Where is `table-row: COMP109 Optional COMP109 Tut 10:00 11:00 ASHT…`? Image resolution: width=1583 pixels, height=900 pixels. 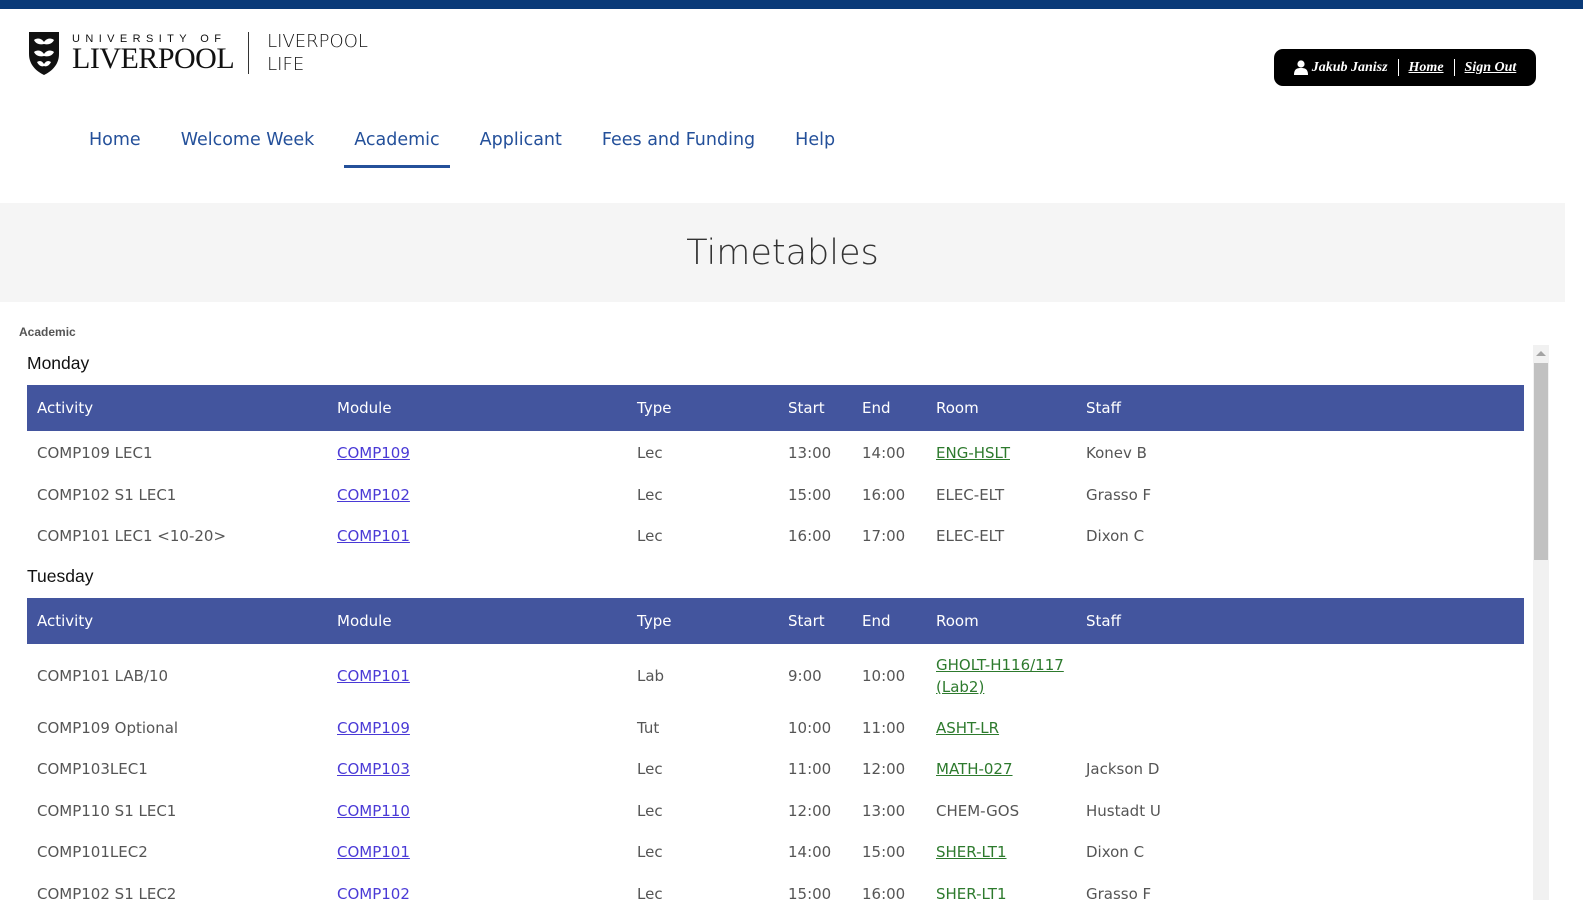 table-row: COMP109 Optional COMP109 Tut 10:00 11:00 ASHT… is located at coordinates (775, 728).